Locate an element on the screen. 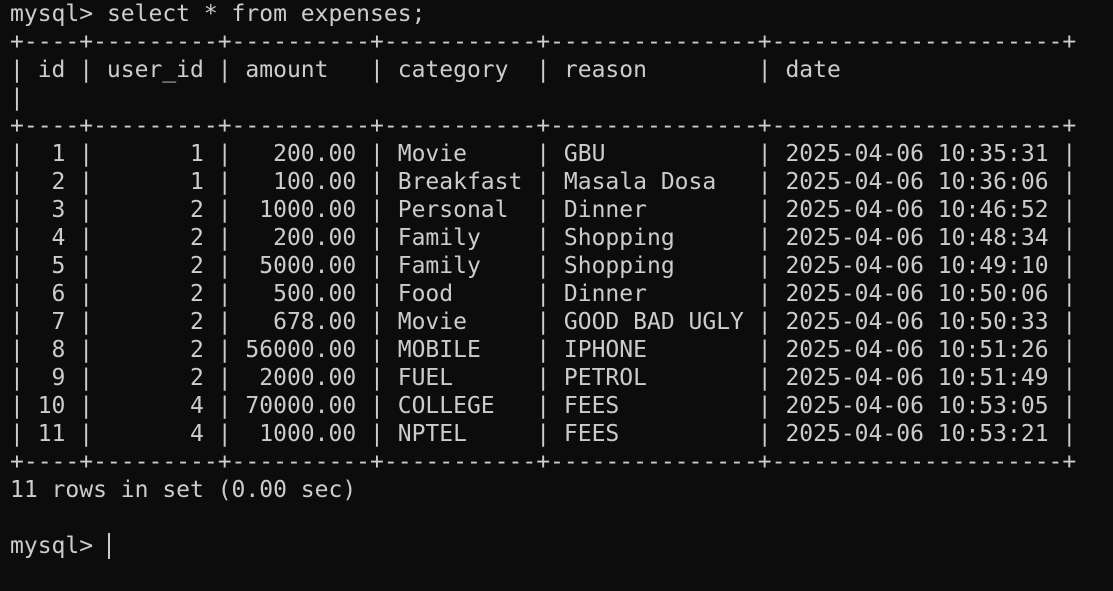 The width and height of the screenshot is (1113, 591). sql-command: select * from expenses; is located at coordinates (266, 14).